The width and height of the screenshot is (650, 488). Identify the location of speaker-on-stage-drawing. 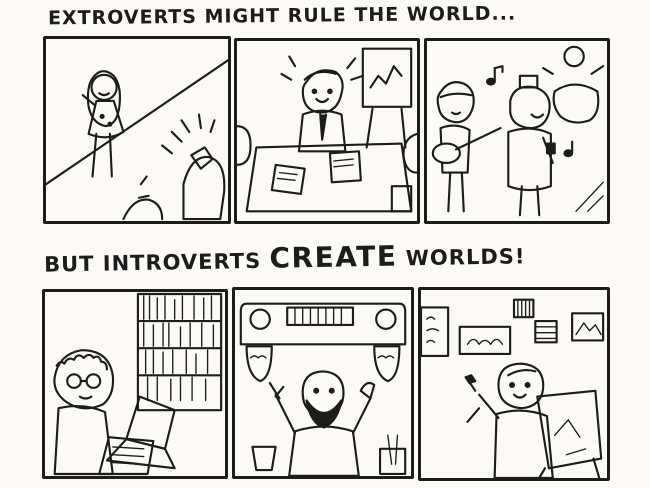
(137, 140).